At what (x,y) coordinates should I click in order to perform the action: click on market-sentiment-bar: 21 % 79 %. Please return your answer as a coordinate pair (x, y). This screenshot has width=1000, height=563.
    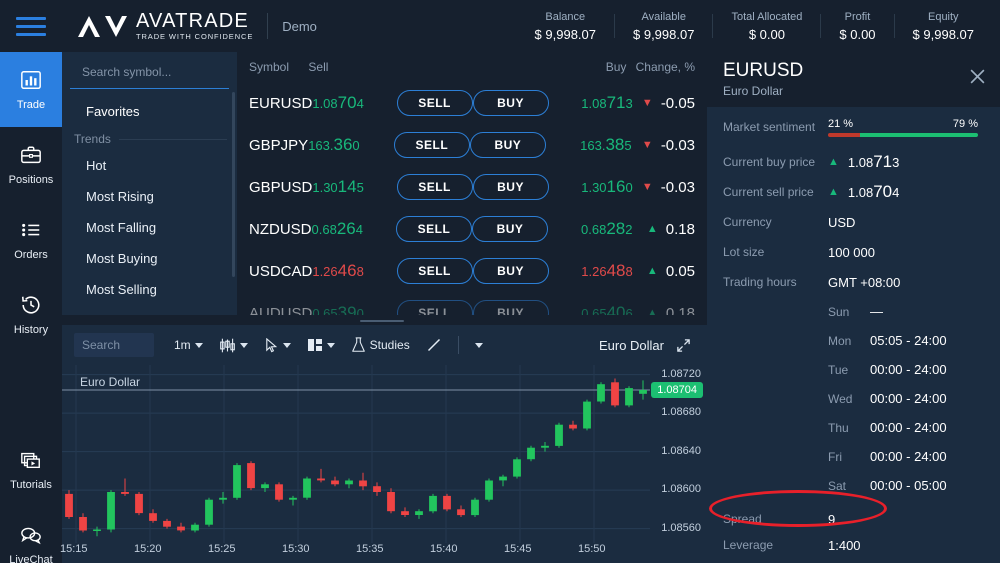
    Looking at the image, I should click on (906, 127).